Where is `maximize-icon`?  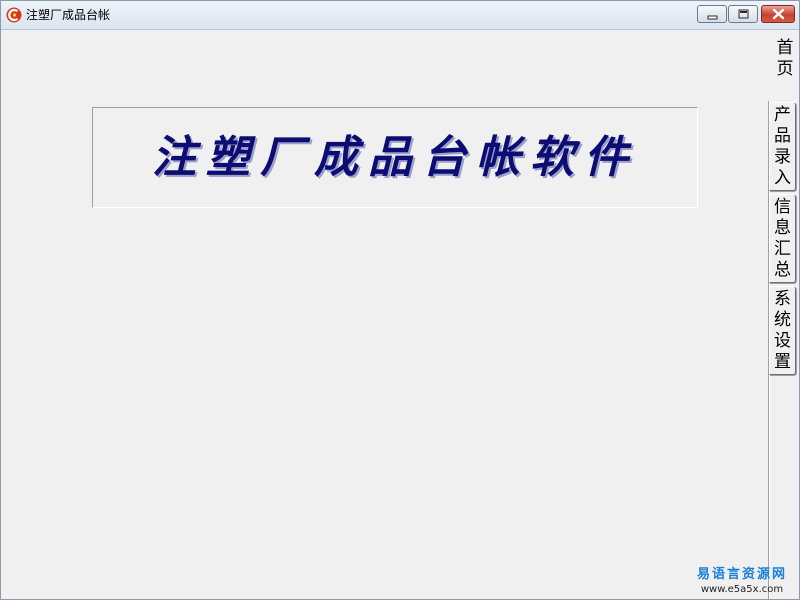
maximize-icon is located at coordinates (743, 14).